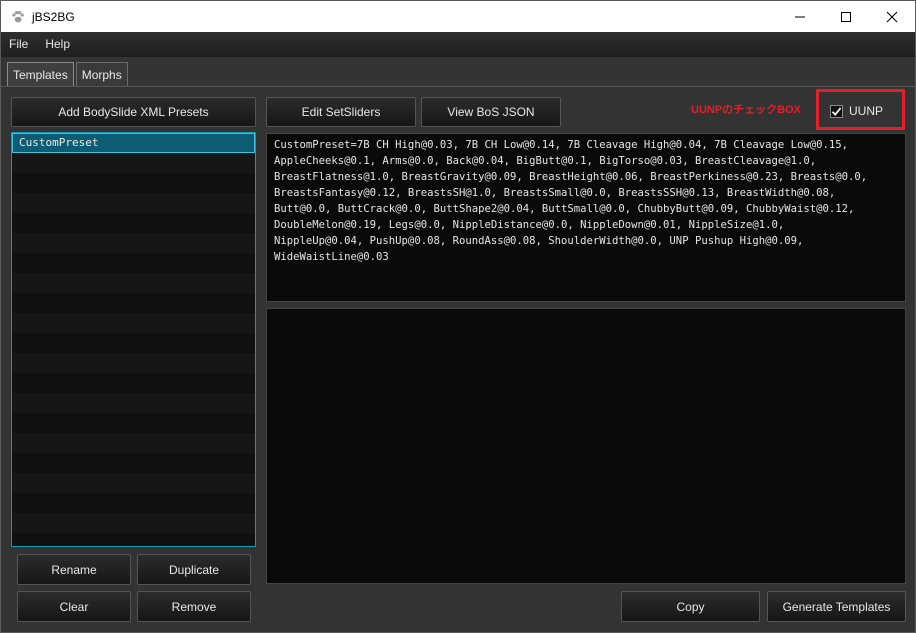 The height and width of the screenshot is (633, 916). Describe the element at coordinates (690, 606) in the screenshot. I see `copy-button: Copy` at that location.